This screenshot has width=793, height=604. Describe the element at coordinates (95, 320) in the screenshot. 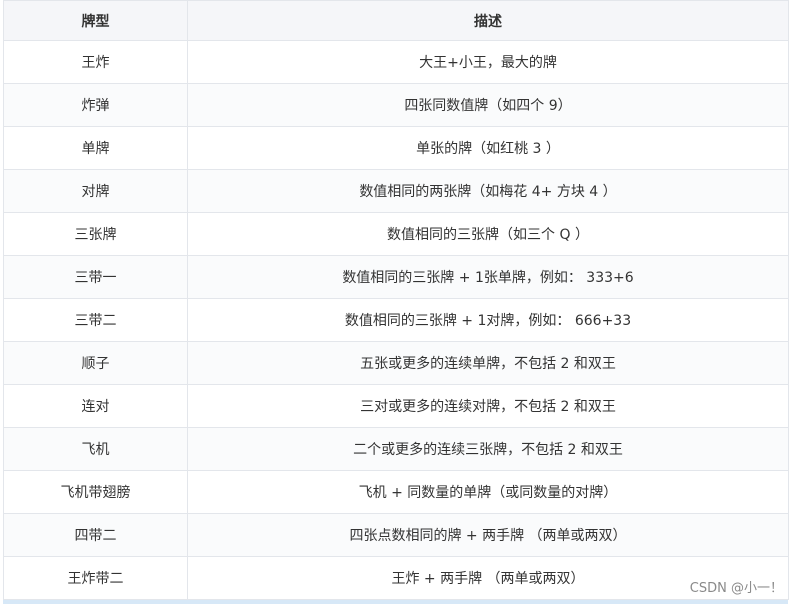

I see `cell-card-type: 三带二` at that location.